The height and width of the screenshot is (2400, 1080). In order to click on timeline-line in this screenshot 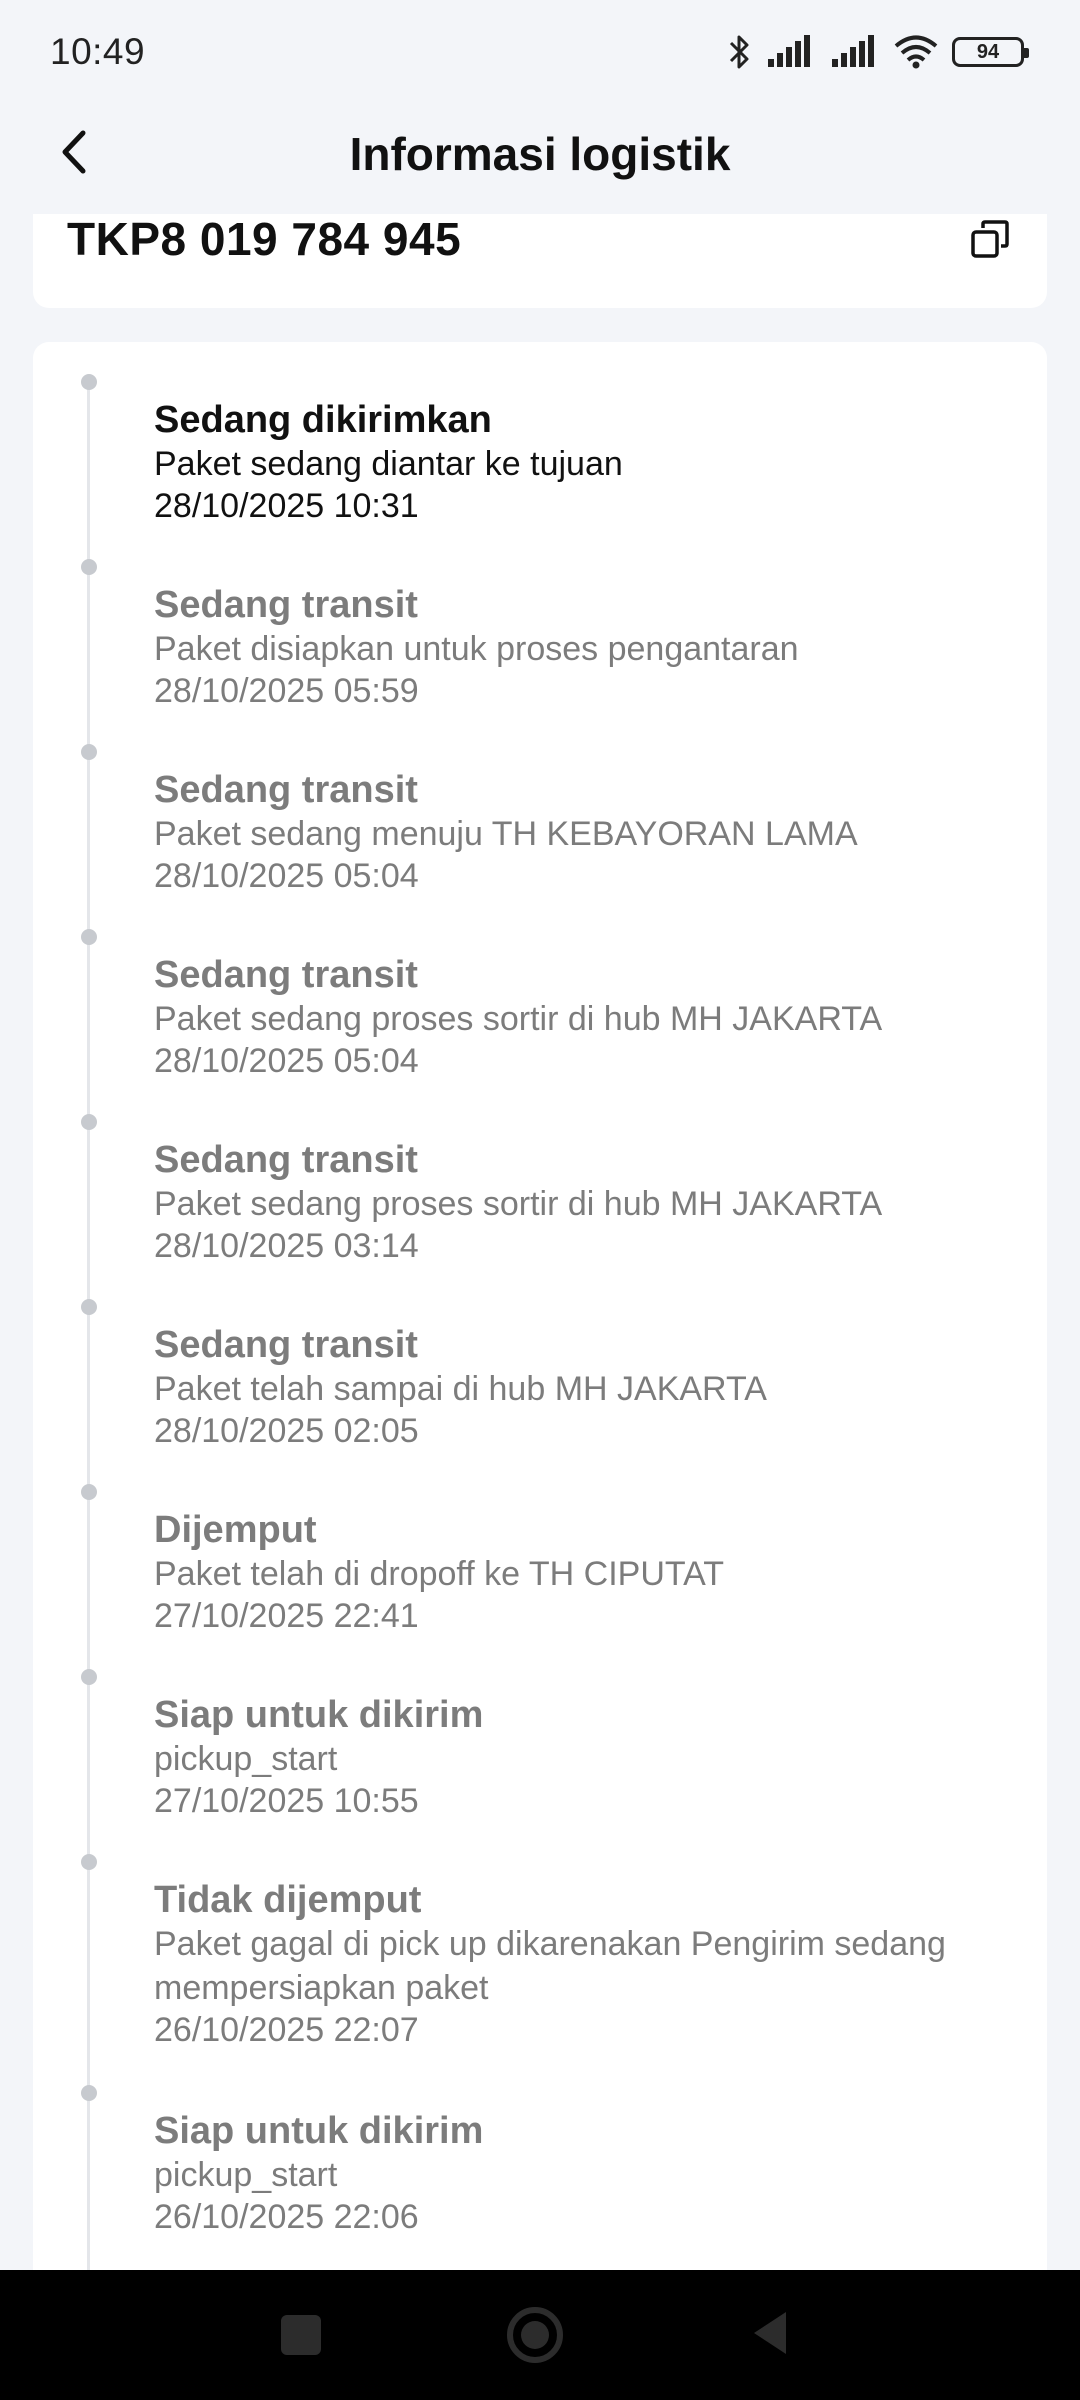, I will do `click(88, 1332)`.